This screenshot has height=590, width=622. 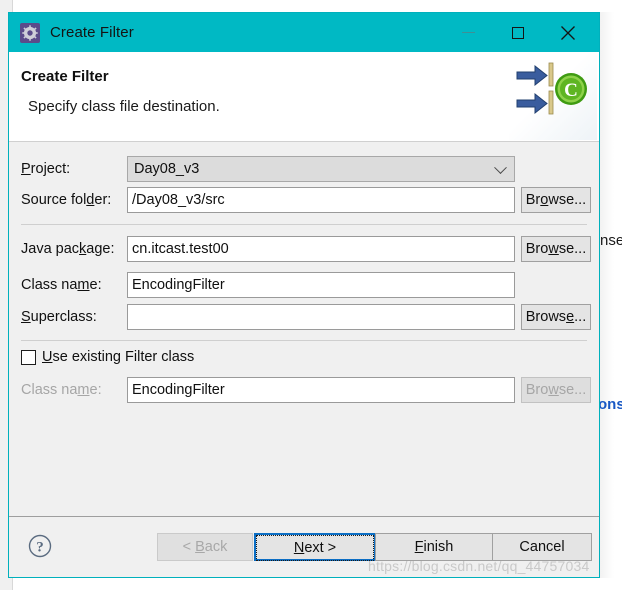 I want to click on use-existing-filter-checkbox, so click(x=28, y=357).